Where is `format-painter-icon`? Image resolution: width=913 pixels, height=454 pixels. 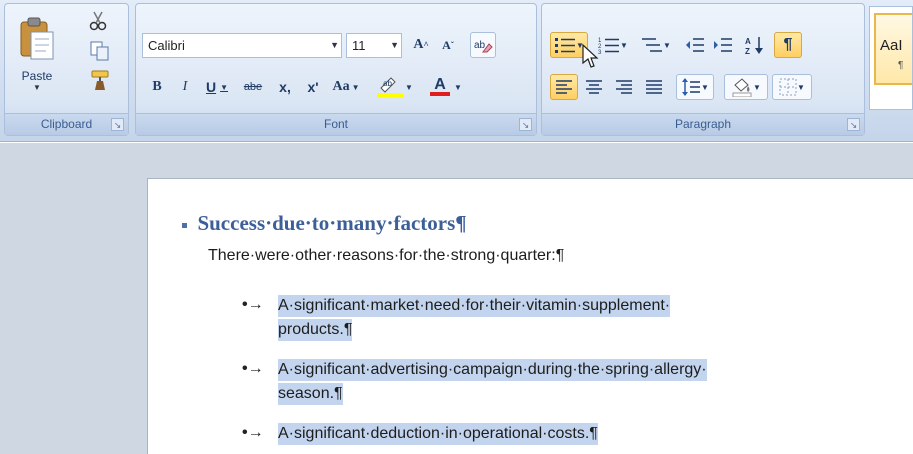 format-painter-icon is located at coordinates (101, 80).